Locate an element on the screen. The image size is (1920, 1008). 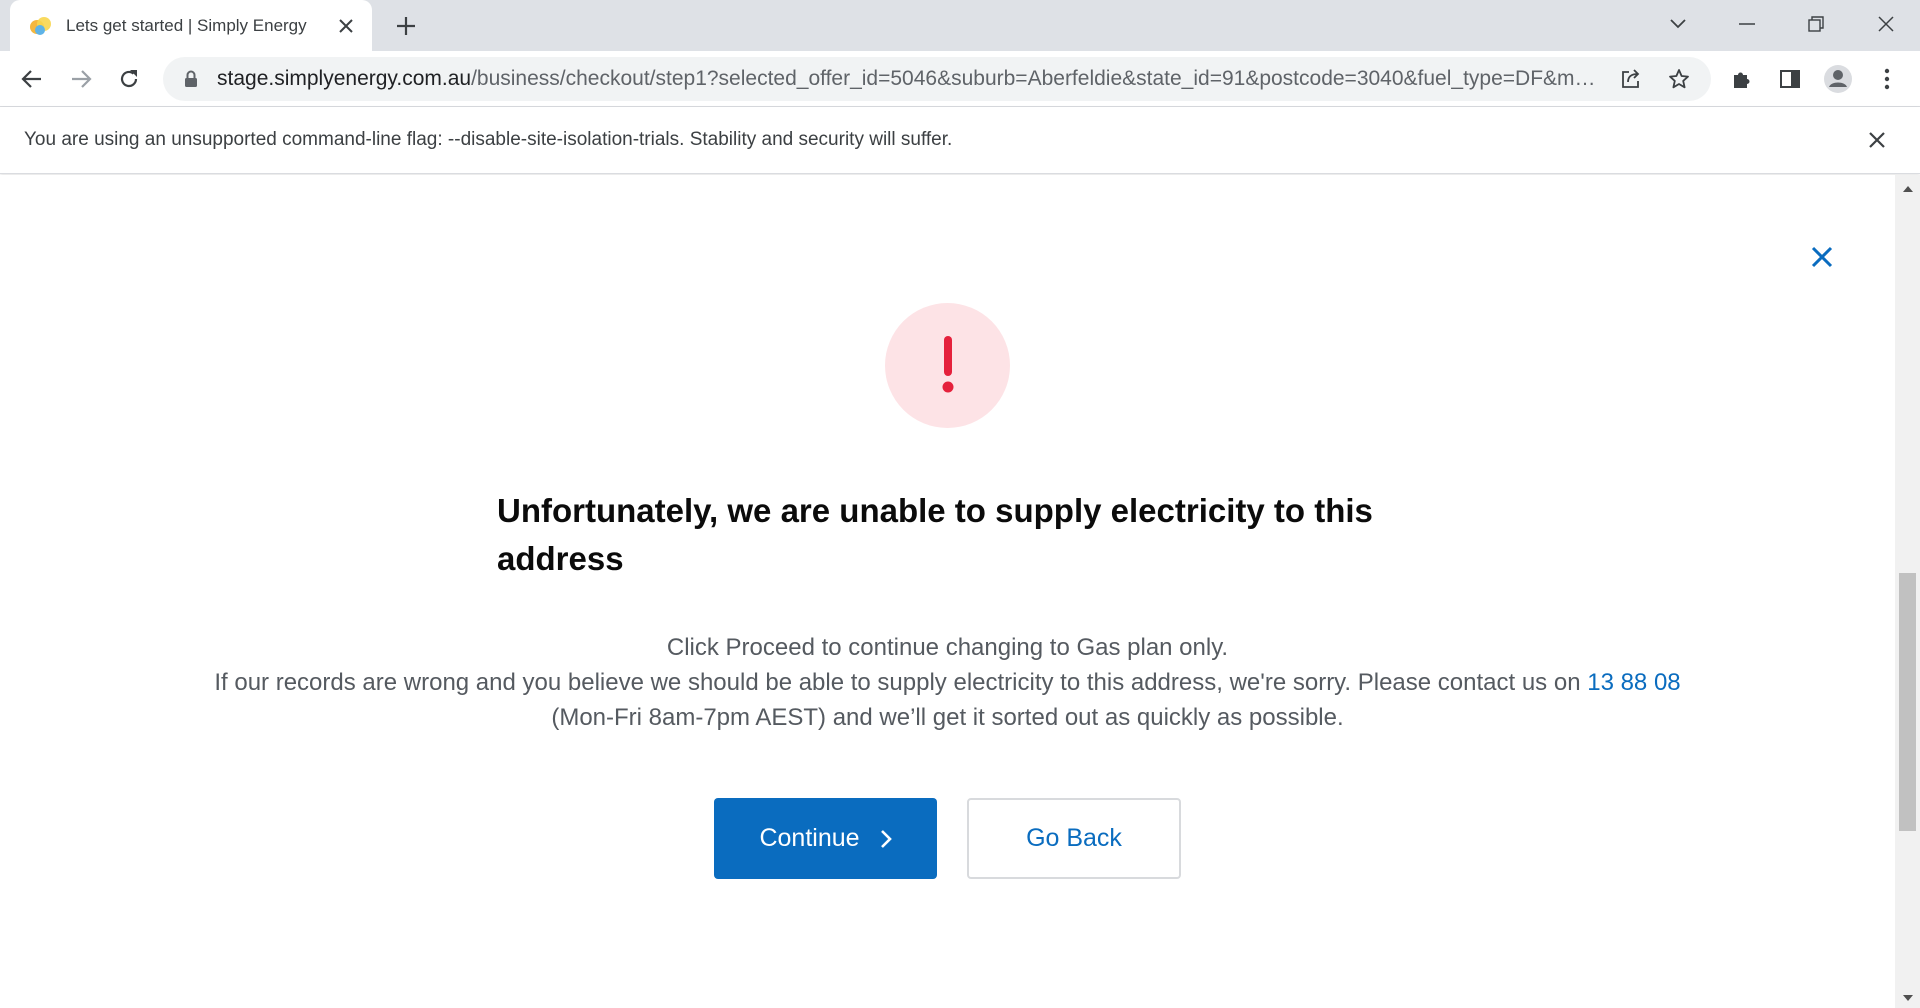
new-tab-button is located at coordinates (406, 26).